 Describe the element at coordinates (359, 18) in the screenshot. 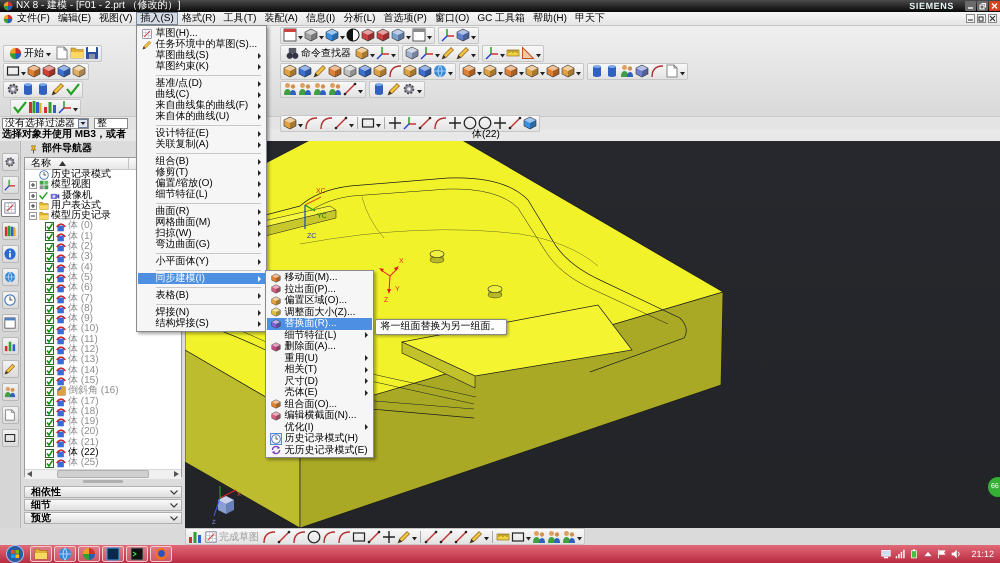

I see `menu-item: 分析(L)` at that location.